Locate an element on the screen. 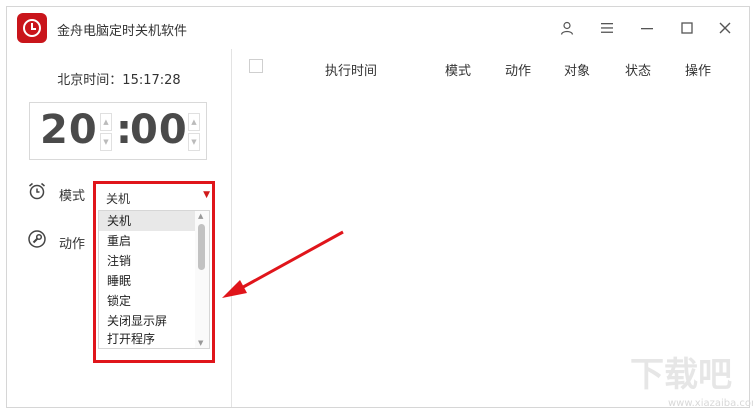  watermark-logo-icon: 下载吧 www.xiazaiba.com is located at coordinates (692, 382).